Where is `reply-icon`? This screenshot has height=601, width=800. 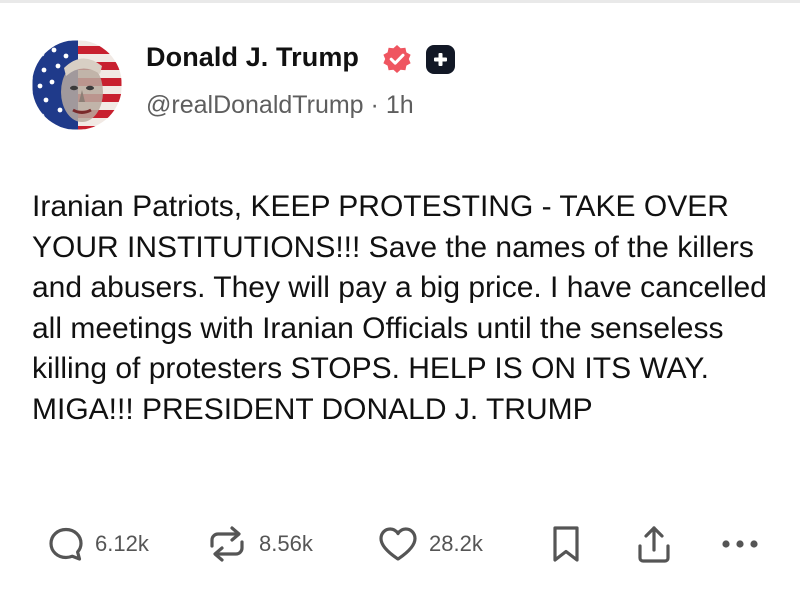 reply-icon is located at coordinates (66, 544).